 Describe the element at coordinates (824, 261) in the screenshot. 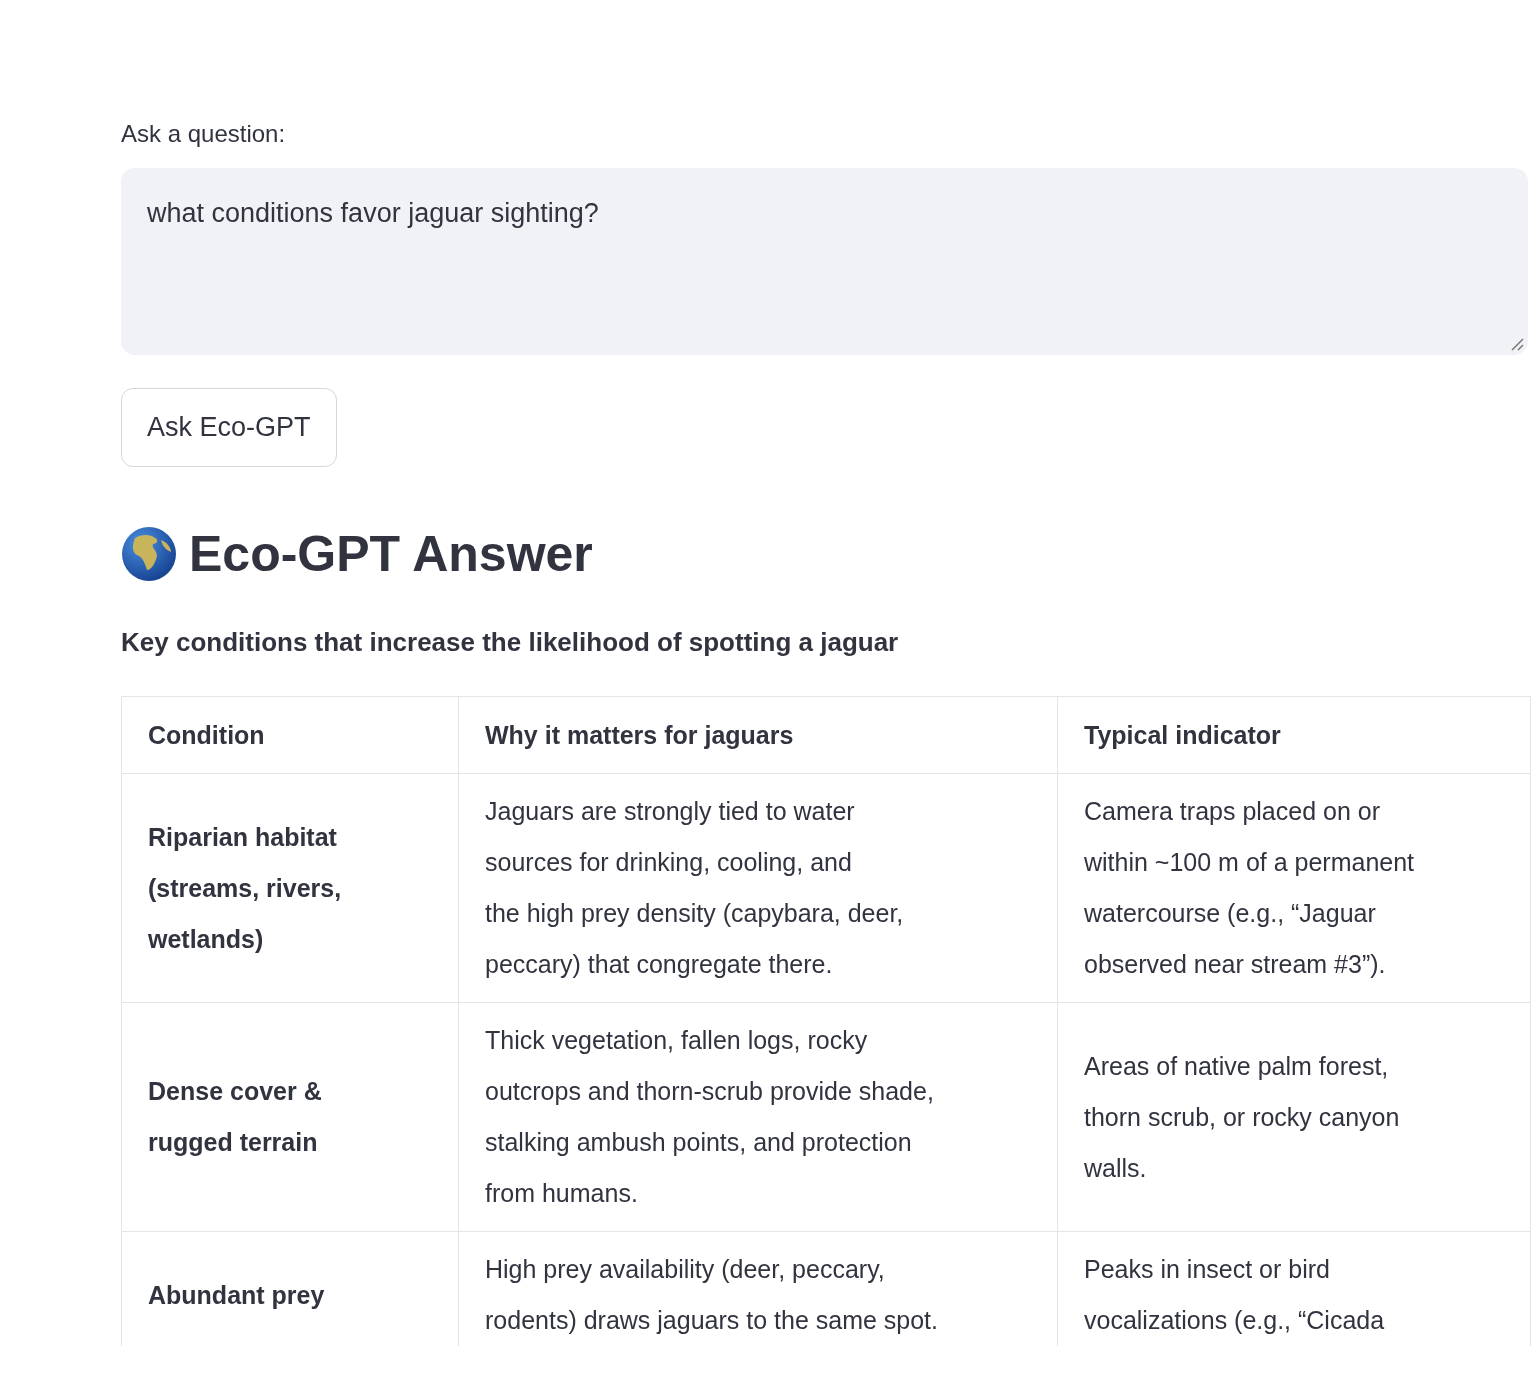

I see `question-field: what conditions favor jaguar sighting?` at that location.